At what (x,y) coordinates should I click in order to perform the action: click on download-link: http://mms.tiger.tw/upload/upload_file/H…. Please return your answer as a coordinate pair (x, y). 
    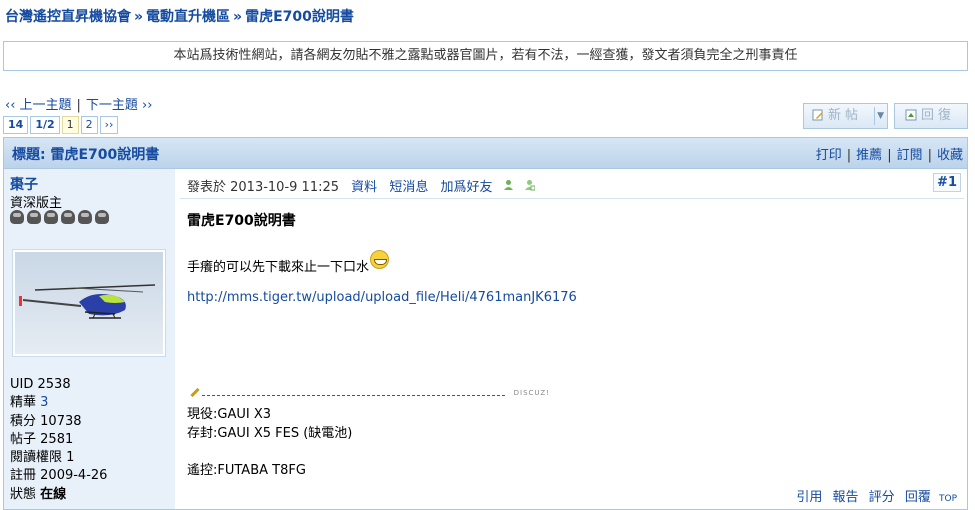
    Looking at the image, I should click on (382, 297).